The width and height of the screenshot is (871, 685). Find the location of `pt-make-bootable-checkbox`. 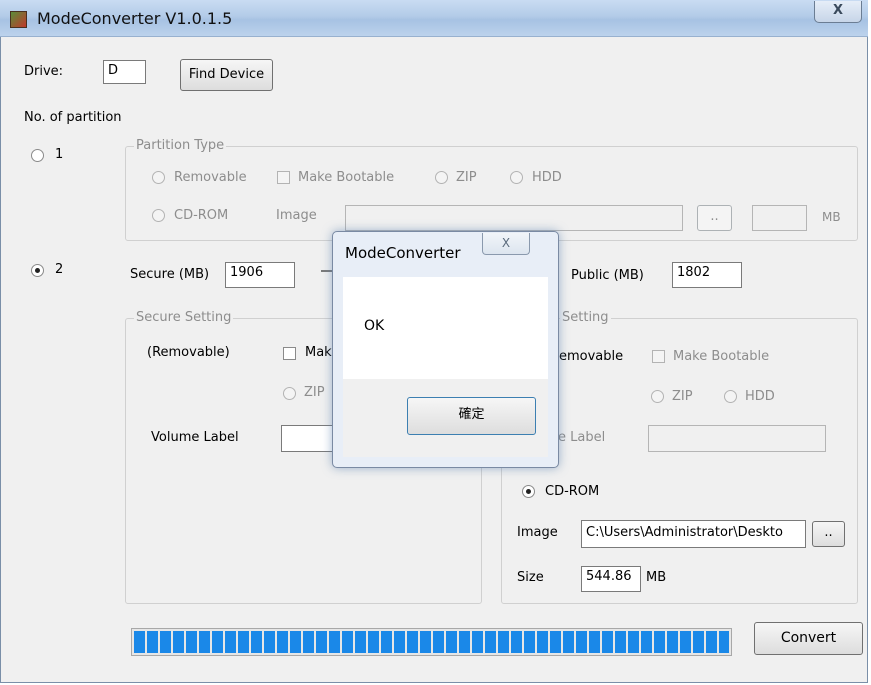

pt-make-bootable-checkbox is located at coordinates (283, 177).